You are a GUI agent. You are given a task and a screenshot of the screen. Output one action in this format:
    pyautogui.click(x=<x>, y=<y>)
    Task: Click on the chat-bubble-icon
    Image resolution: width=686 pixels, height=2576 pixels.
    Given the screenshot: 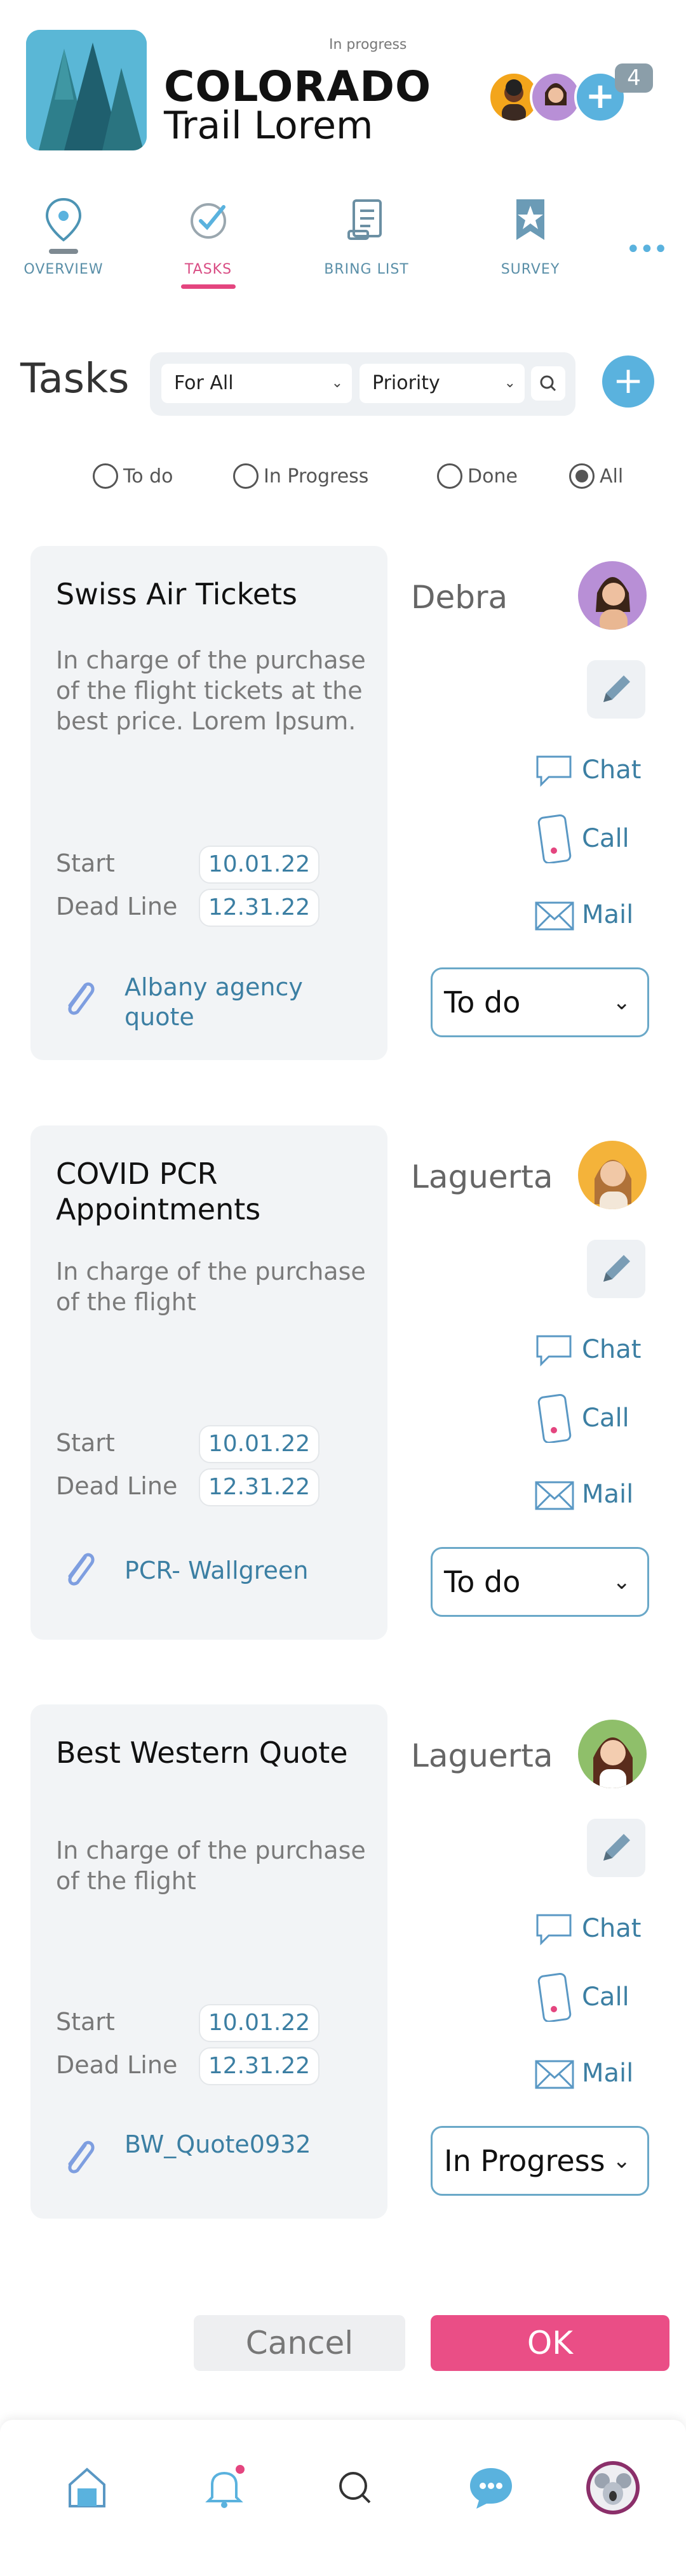 What is the action you would take?
    pyautogui.click(x=491, y=2487)
    